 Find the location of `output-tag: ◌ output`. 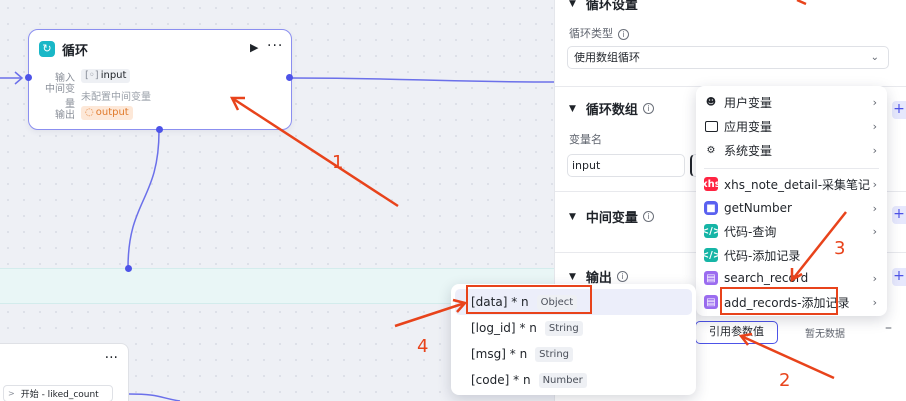

output-tag: ◌ output is located at coordinates (107, 113).